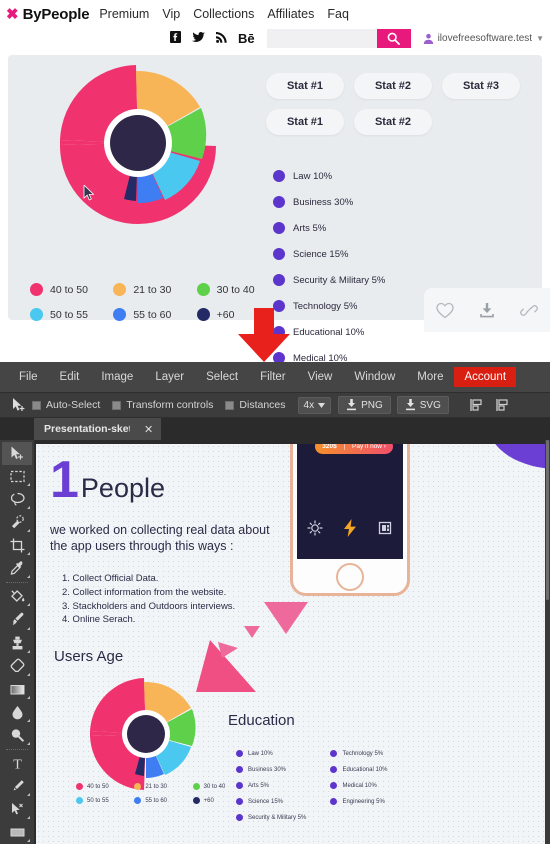 The width and height of the screenshot is (550, 844). Describe the element at coordinates (547, 642) in the screenshot. I see `canvas-vertical-scrollbar` at that location.